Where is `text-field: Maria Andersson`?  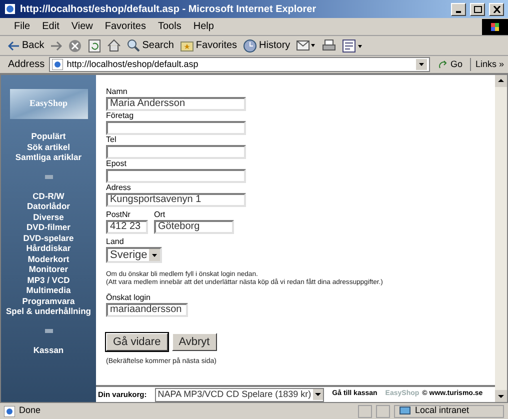
text-field: Maria Andersson is located at coordinates (176, 104).